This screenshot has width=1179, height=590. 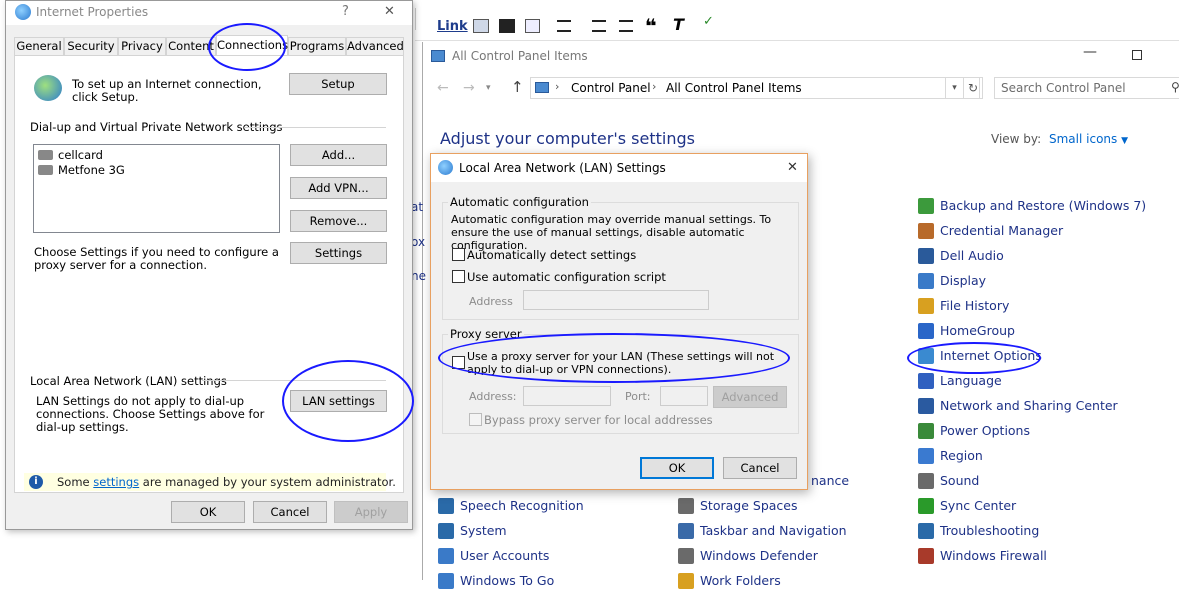 I want to click on bypass-label: Bypass proxy server for local addresses, so click(x=598, y=420).